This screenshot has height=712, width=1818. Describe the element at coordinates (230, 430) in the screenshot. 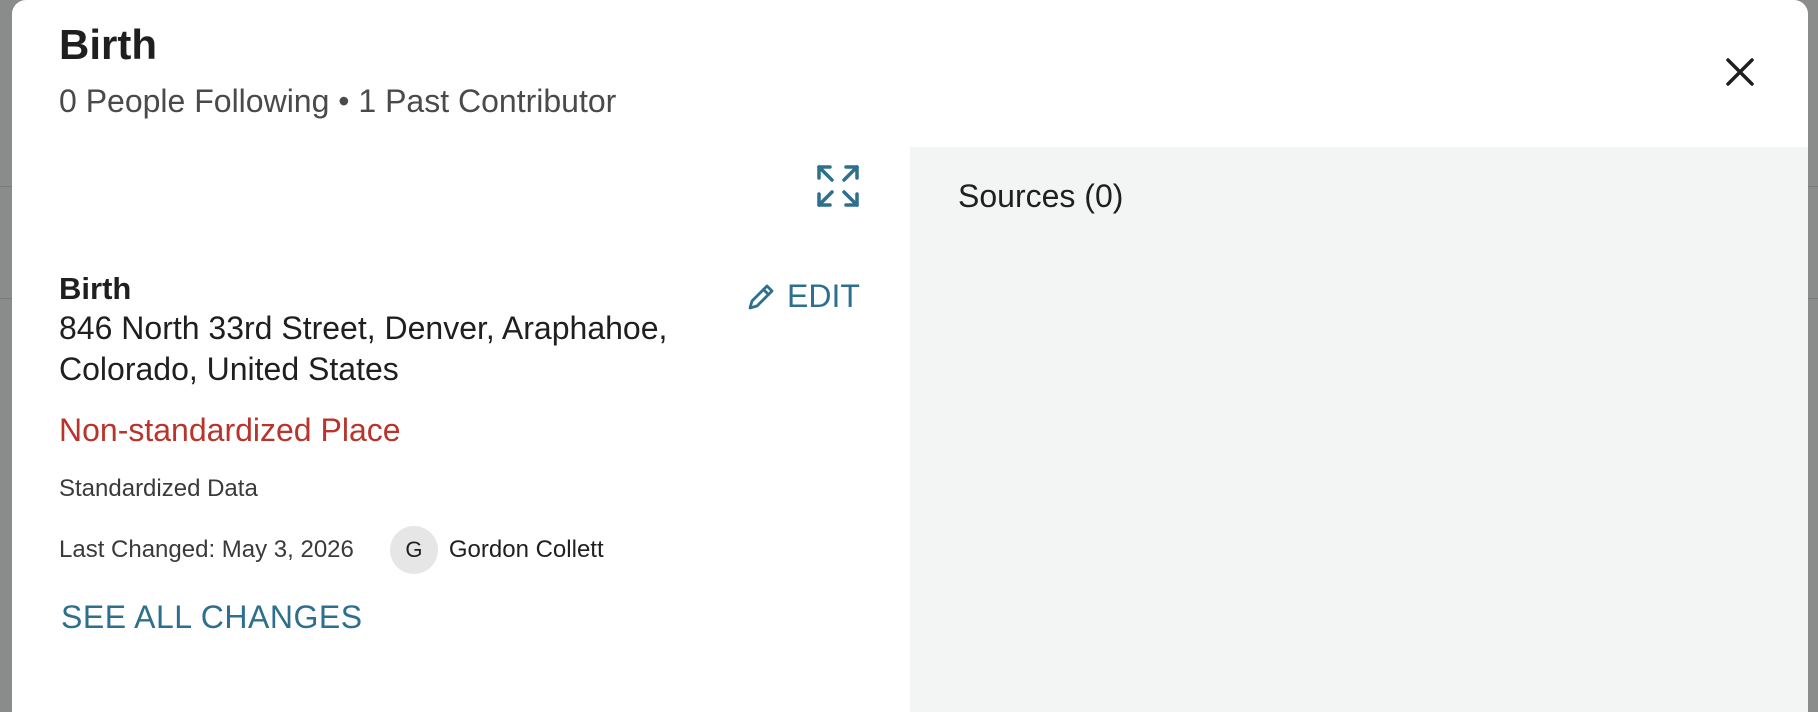

I see `non-standardized-warning: Non-standardized Place` at that location.